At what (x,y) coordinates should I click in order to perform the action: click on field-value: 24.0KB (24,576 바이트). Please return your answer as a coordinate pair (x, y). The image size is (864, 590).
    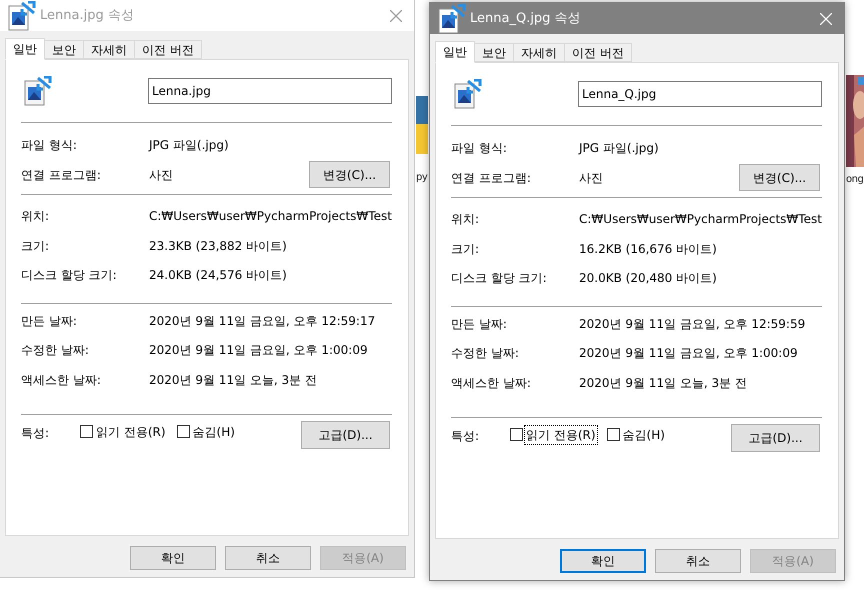
    Looking at the image, I should click on (218, 275).